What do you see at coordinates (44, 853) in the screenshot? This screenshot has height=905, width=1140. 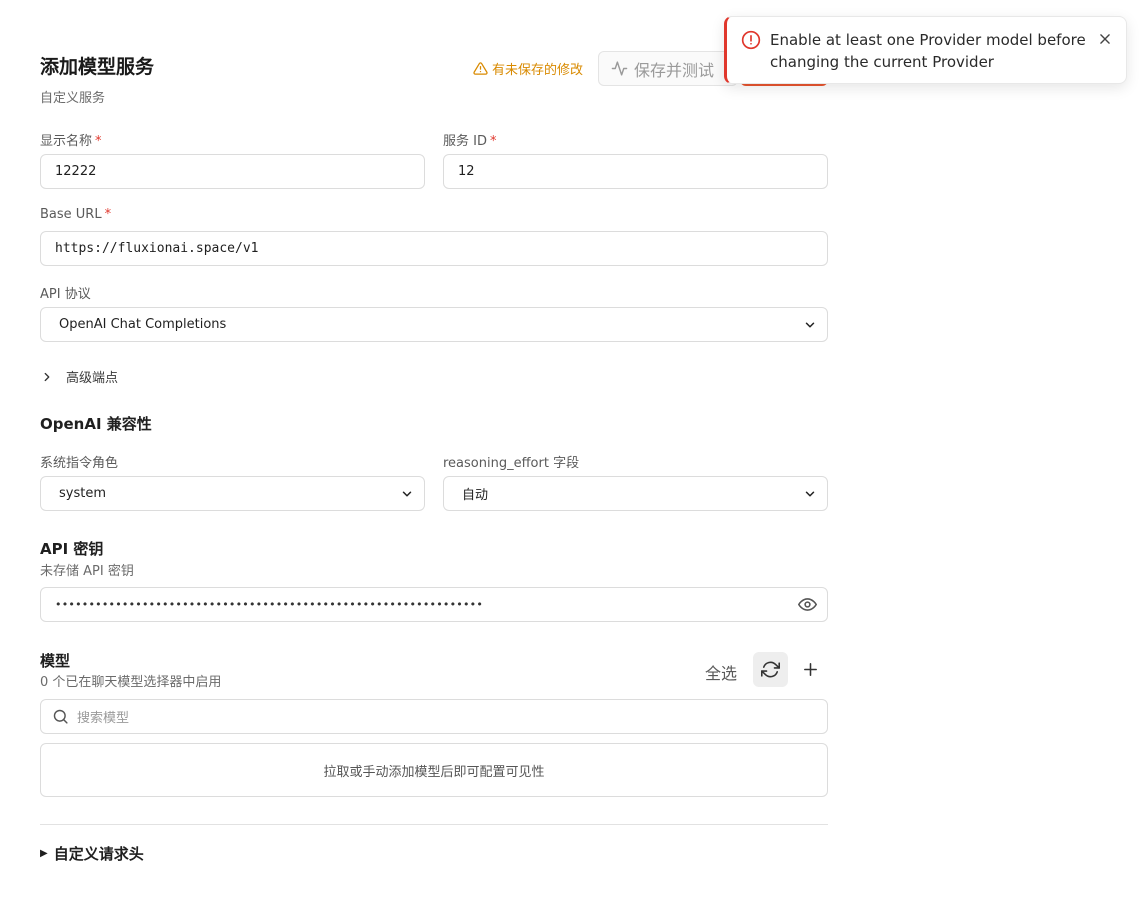 I see `triangle-right-icon: ▶` at bounding box center [44, 853].